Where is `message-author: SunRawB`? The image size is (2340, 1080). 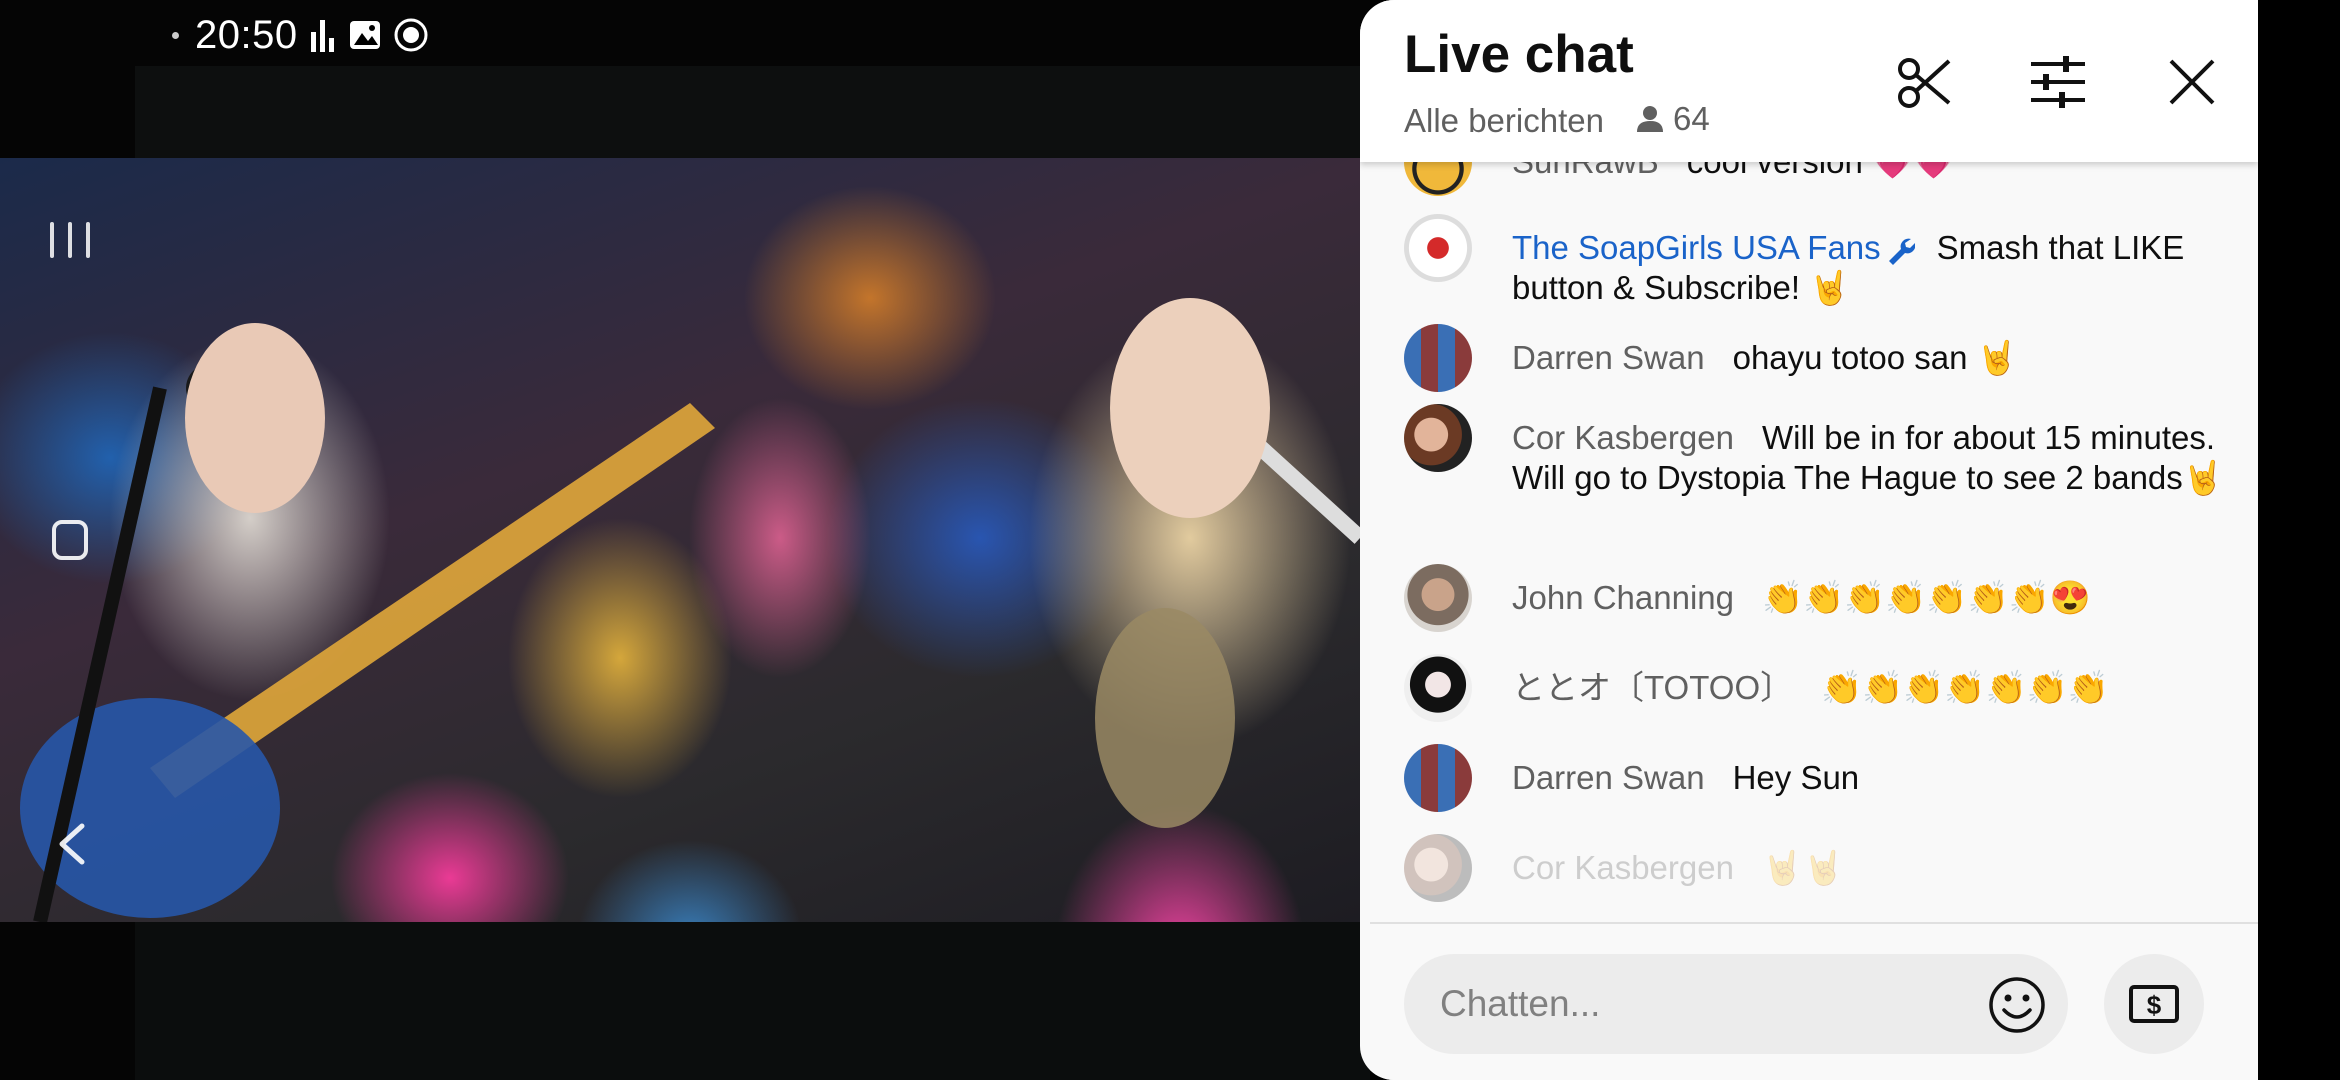 message-author: SunRawB is located at coordinates (1585, 171).